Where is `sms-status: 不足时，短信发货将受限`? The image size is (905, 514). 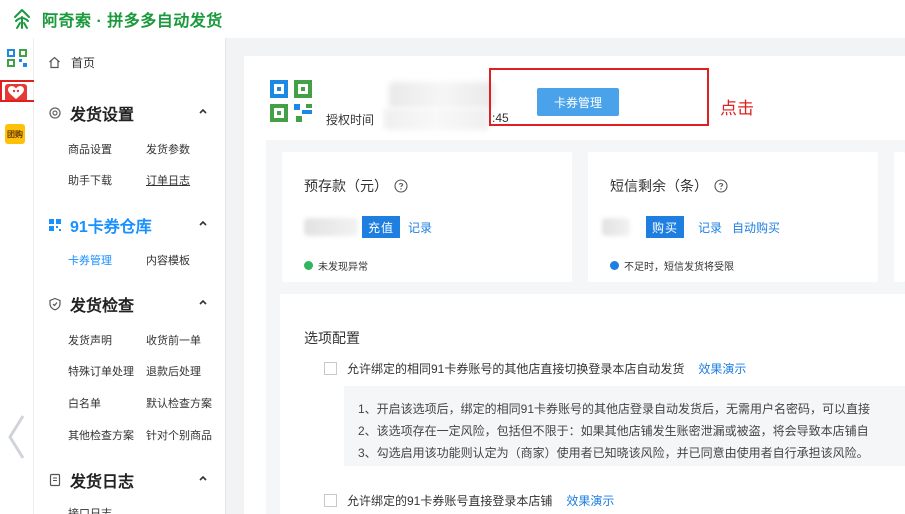
sms-status: 不足时，短信发货将受限 is located at coordinates (672, 265).